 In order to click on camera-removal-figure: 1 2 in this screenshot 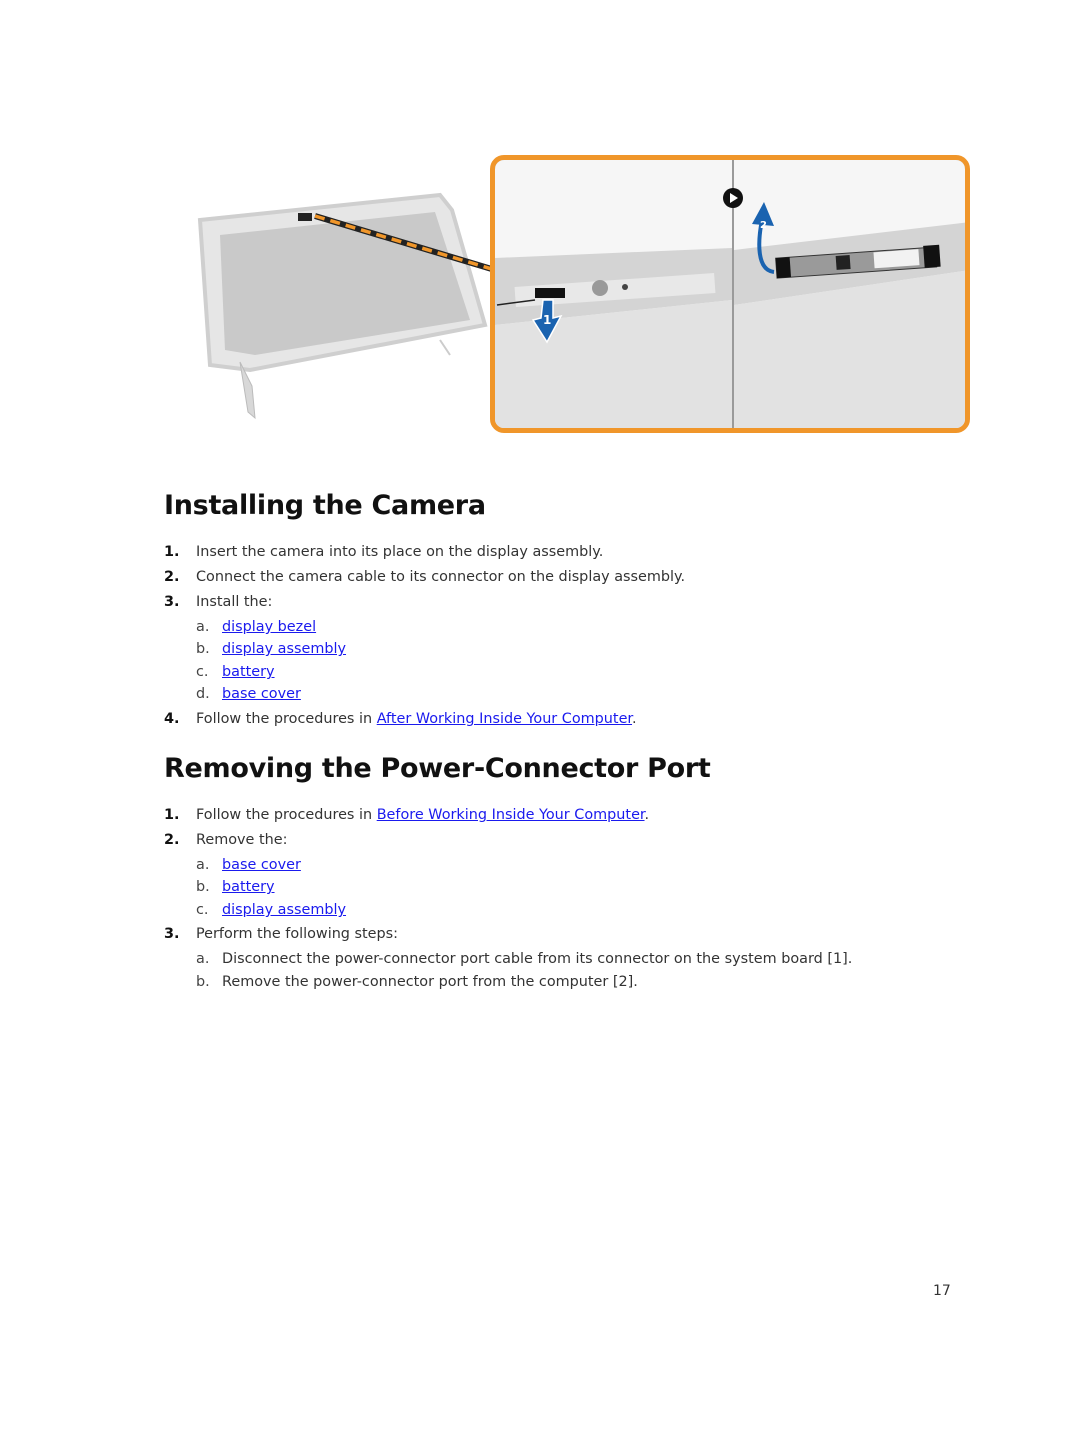, I will do `click(585, 295)`.